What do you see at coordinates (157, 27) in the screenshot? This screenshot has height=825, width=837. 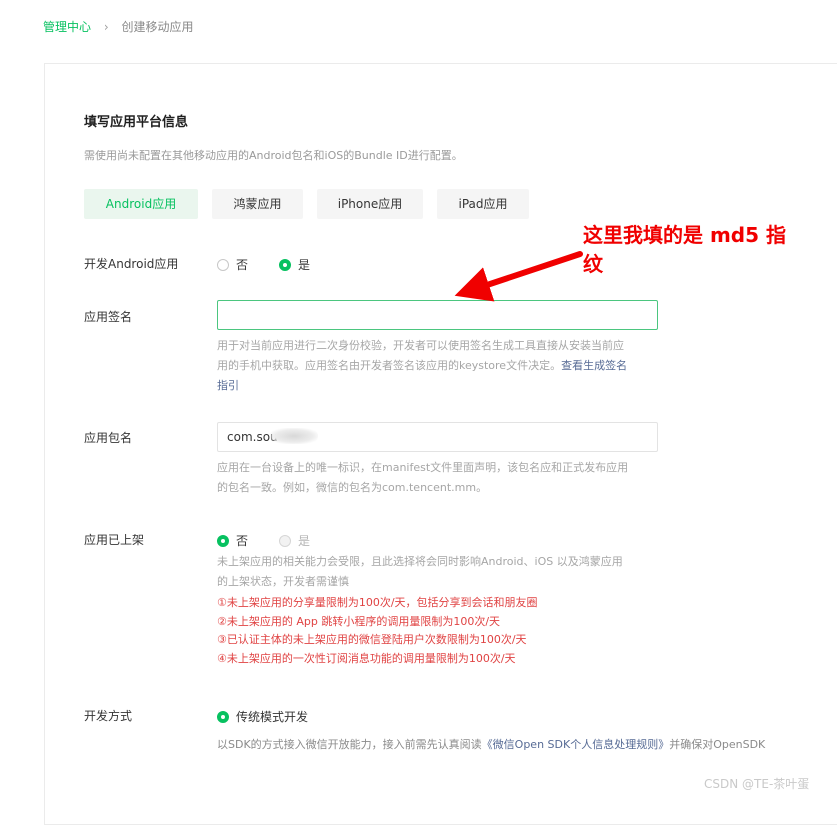 I see `breadcrumb-current: 创建移动应用` at bounding box center [157, 27].